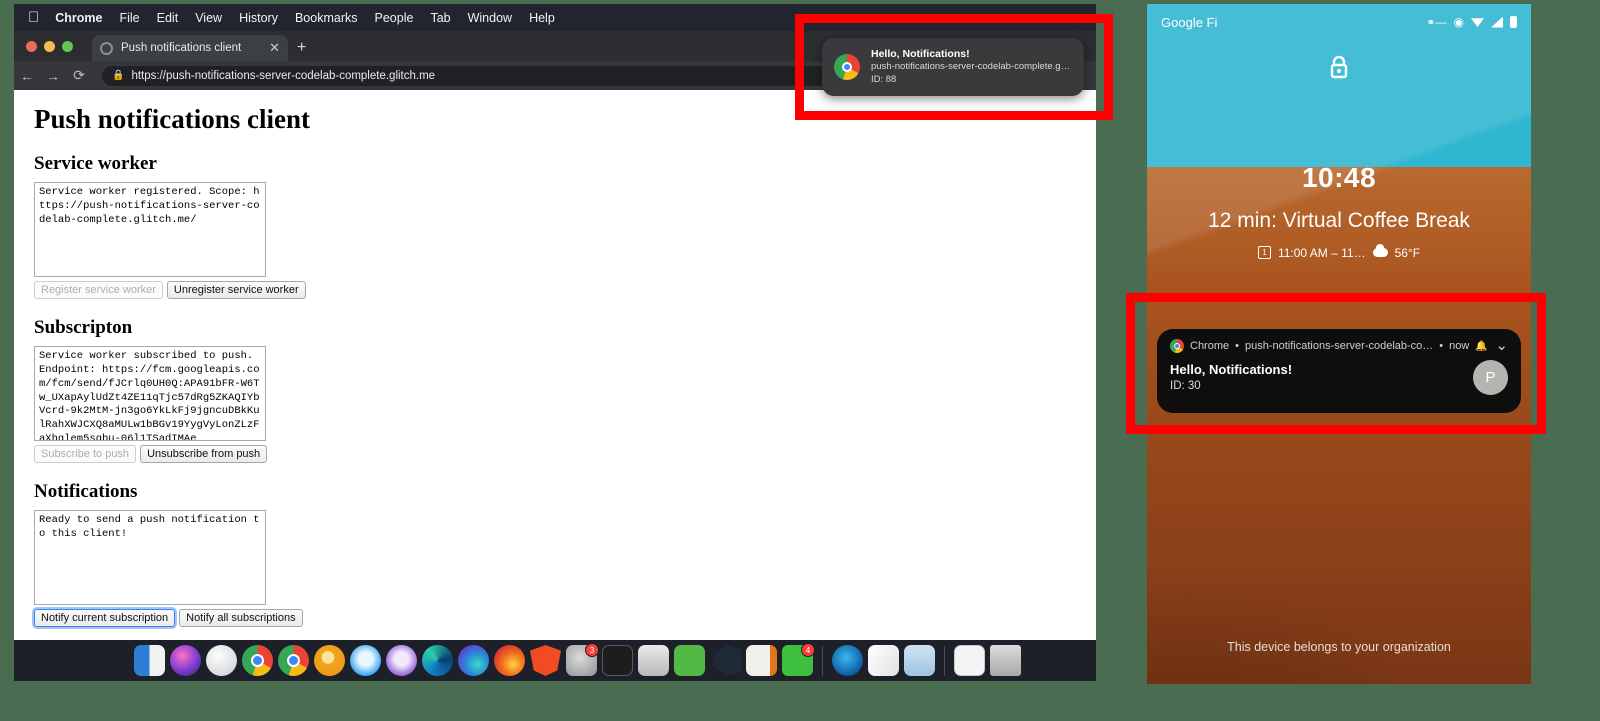 The width and height of the screenshot is (1600, 721). I want to click on cleanmymac-icon, so click(847, 660).